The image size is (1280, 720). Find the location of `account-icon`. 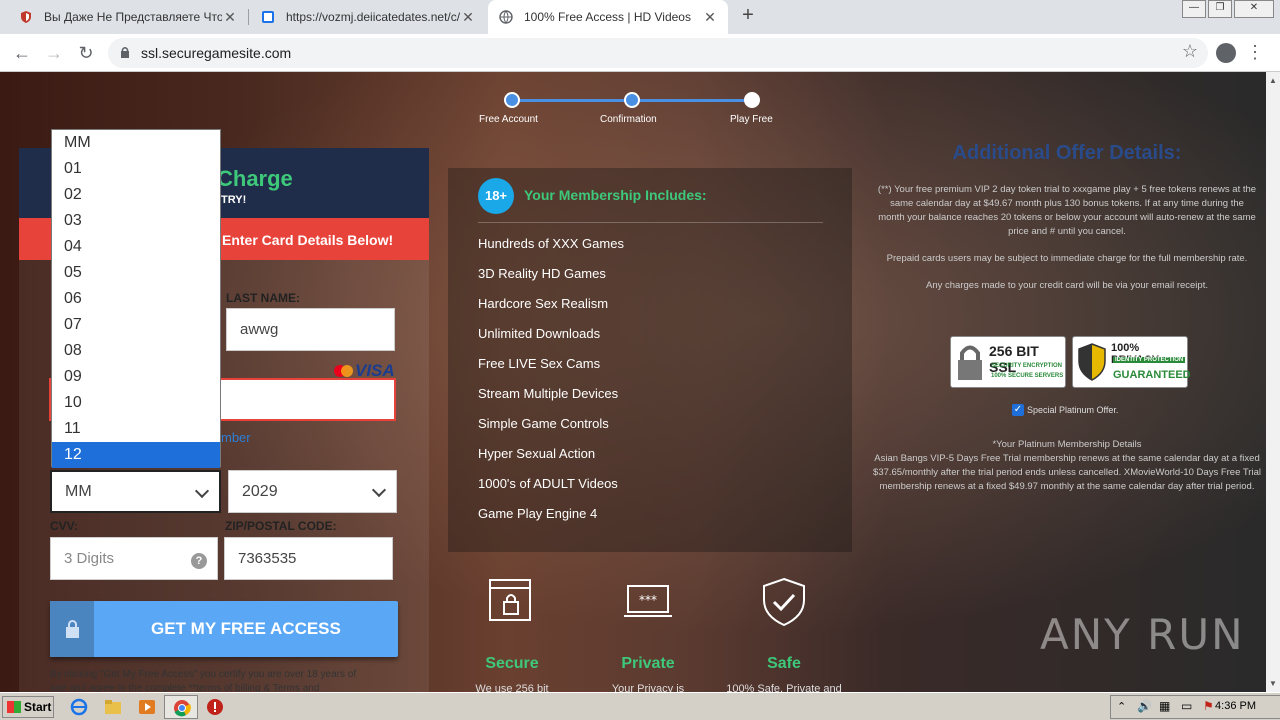

account-icon is located at coordinates (1226, 53).